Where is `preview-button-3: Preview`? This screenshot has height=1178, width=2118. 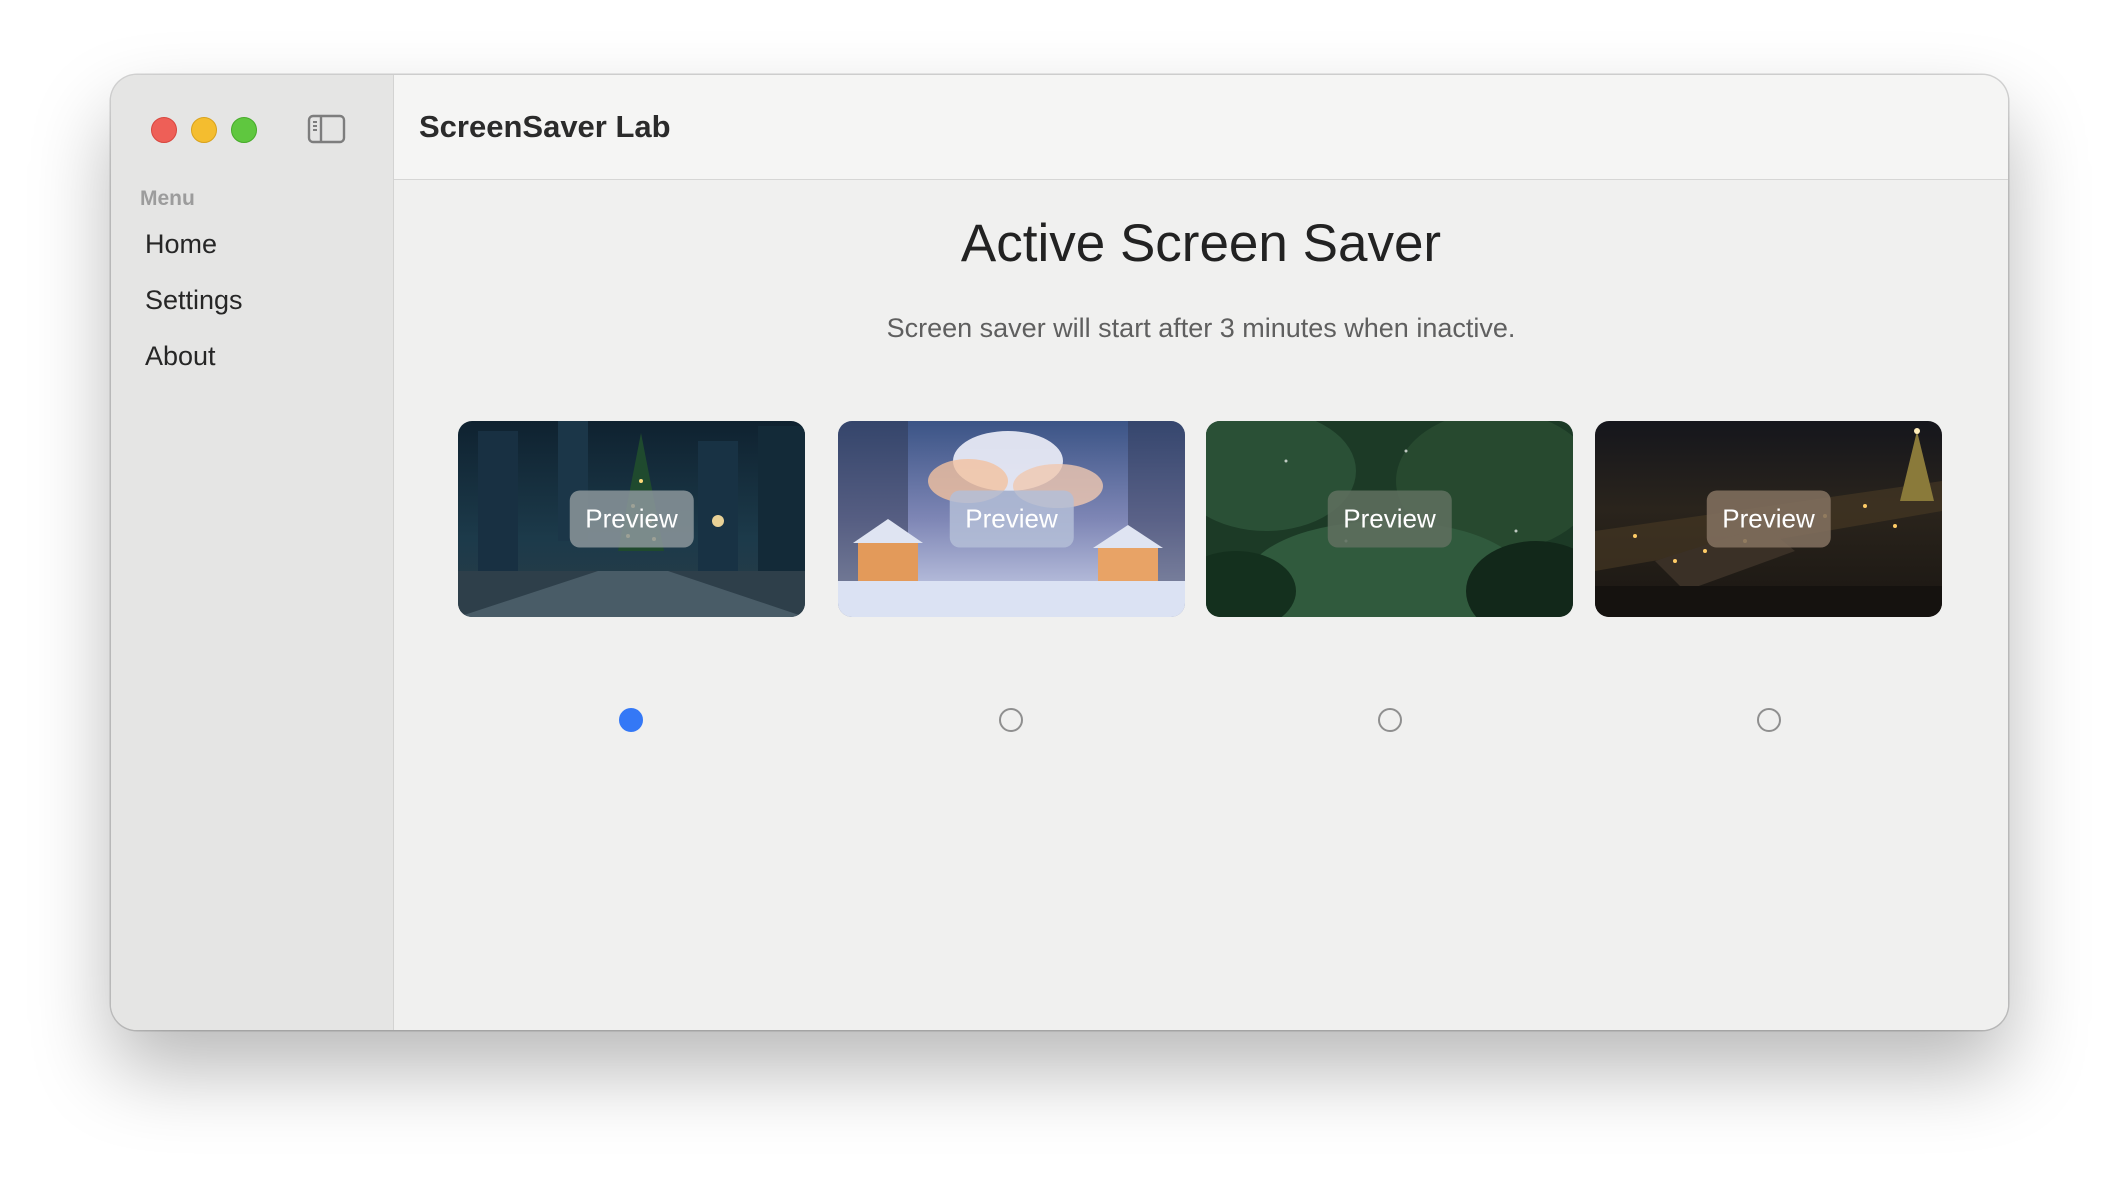
preview-button-3: Preview is located at coordinates (1389, 519).